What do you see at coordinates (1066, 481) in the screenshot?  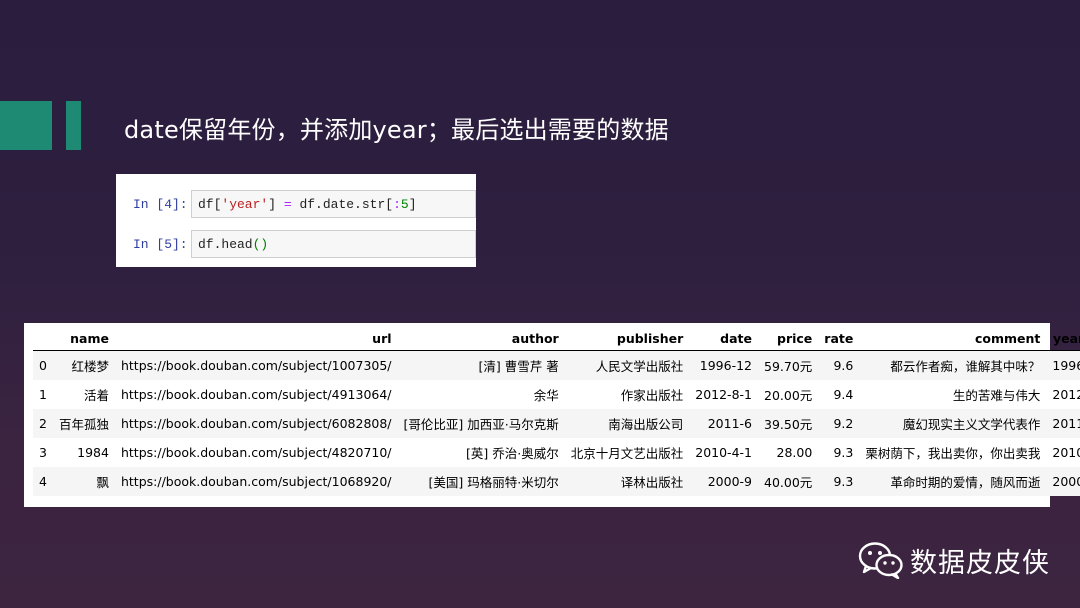 I see `cell-year: 2000` at bounding box center [1066, 481].